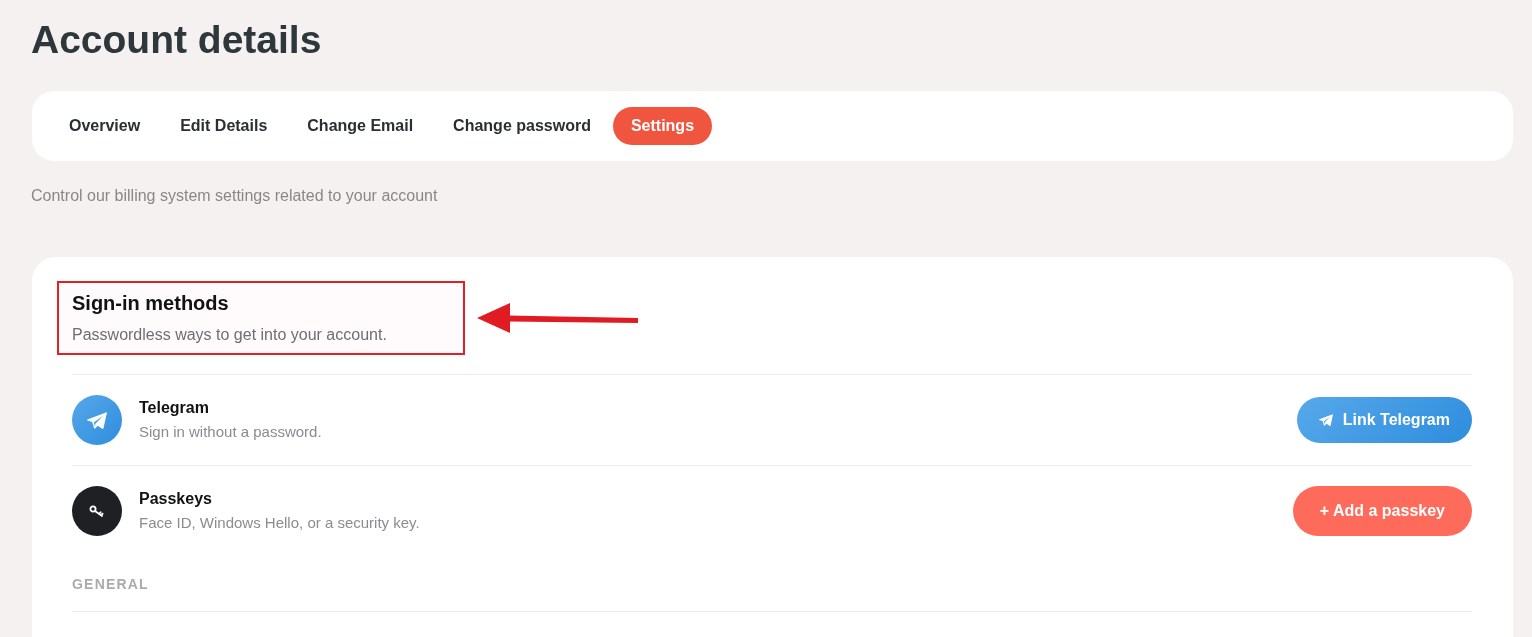  I want to click on tab: Change password, so click(522, 126).